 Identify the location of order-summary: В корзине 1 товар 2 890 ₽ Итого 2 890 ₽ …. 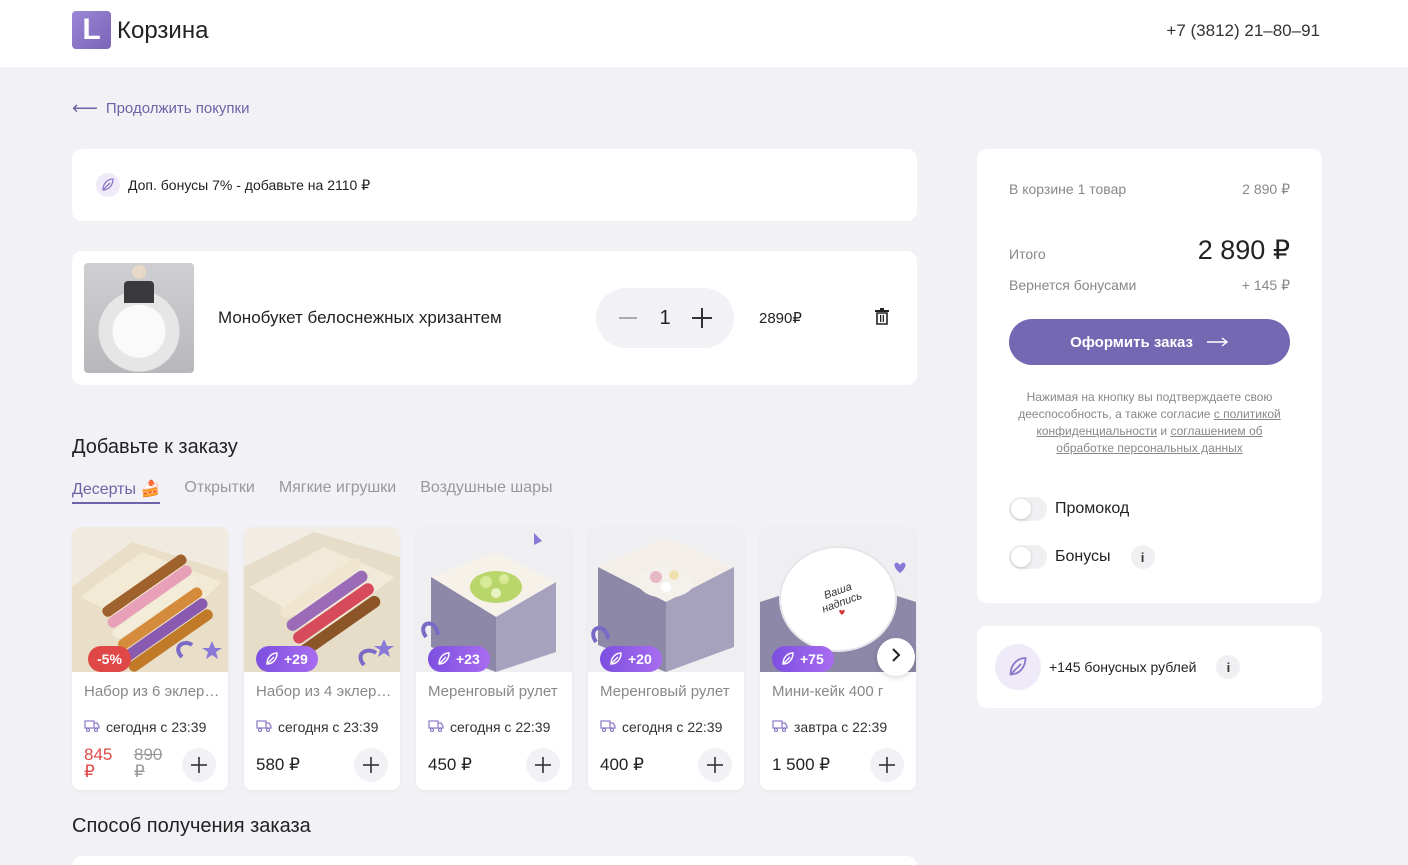
(1149, 376).